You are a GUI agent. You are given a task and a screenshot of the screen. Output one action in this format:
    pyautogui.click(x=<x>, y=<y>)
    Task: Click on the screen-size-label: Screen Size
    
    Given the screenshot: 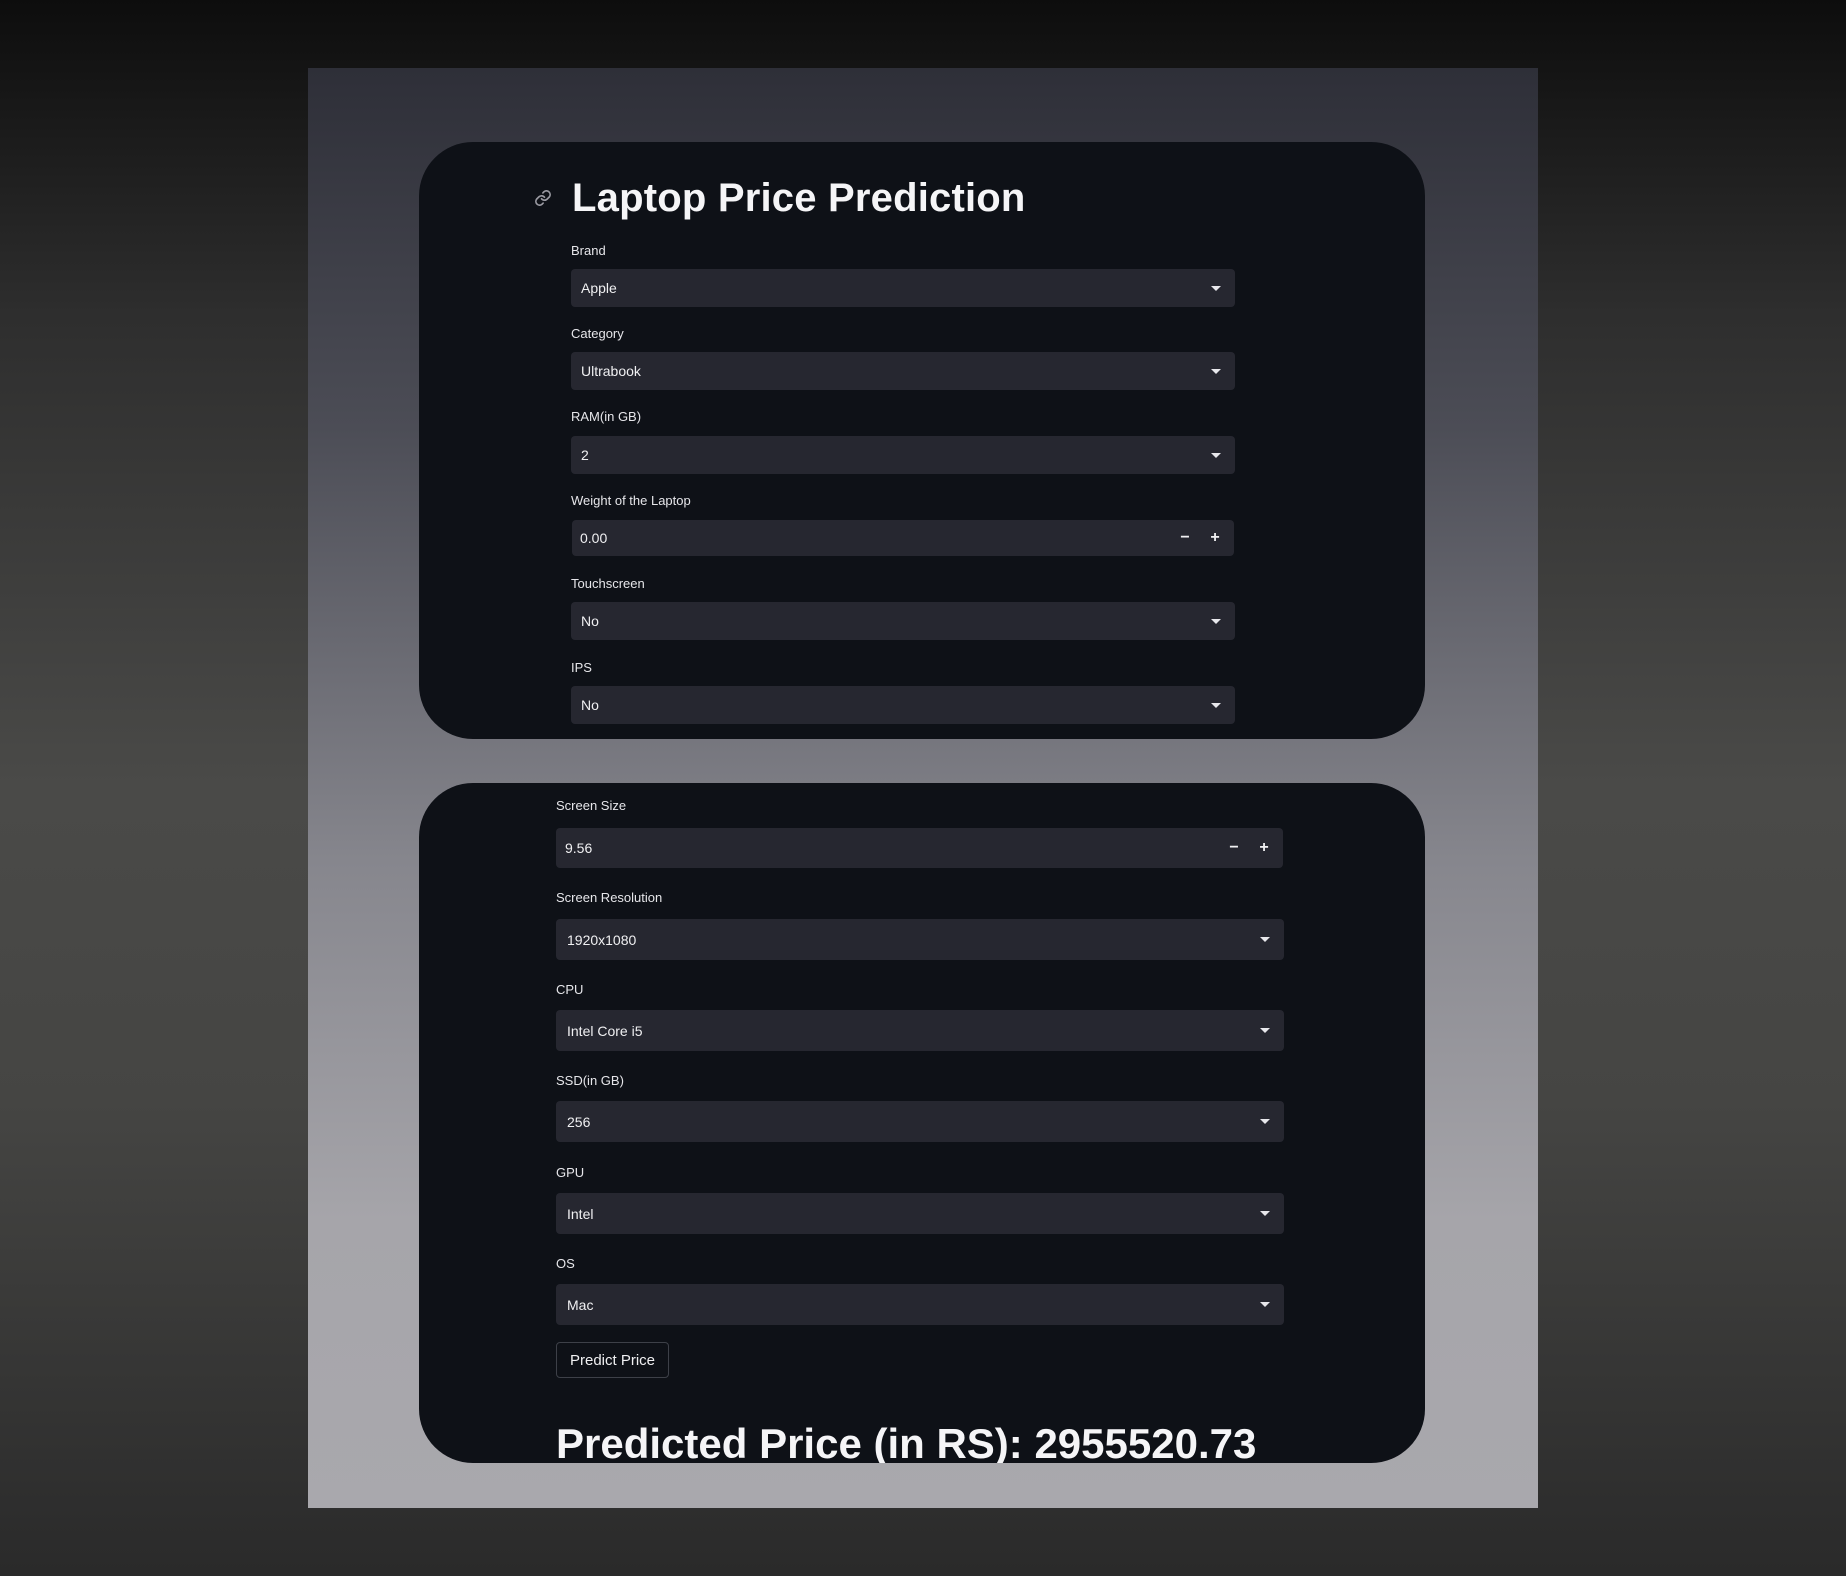 What is the action you would take?
    pyautogui.click(x=591, y=805)
    